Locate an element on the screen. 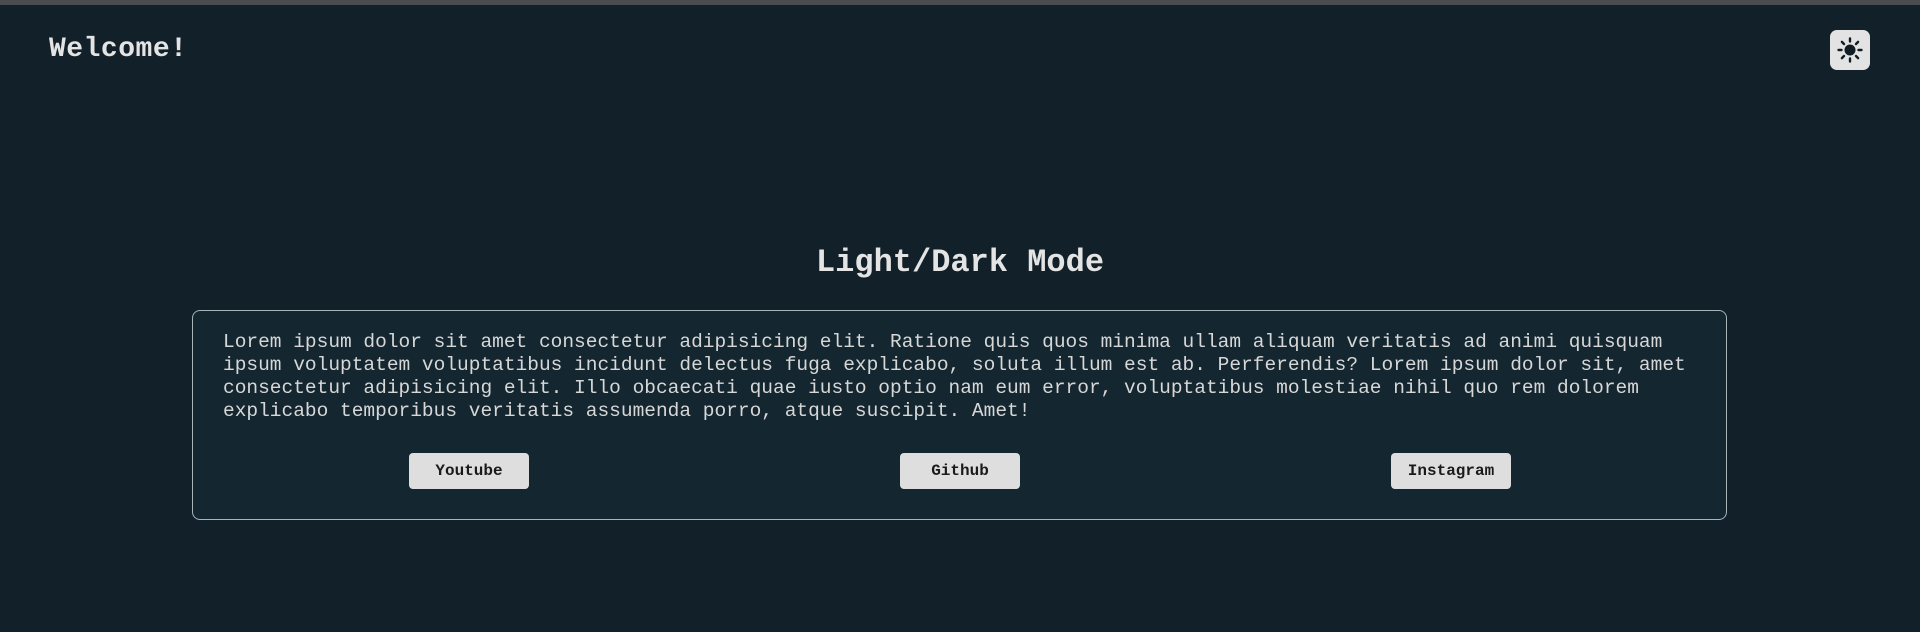 This screenshot has height=632, width=1920. github-button: Github is located at coordinates (960, 471).